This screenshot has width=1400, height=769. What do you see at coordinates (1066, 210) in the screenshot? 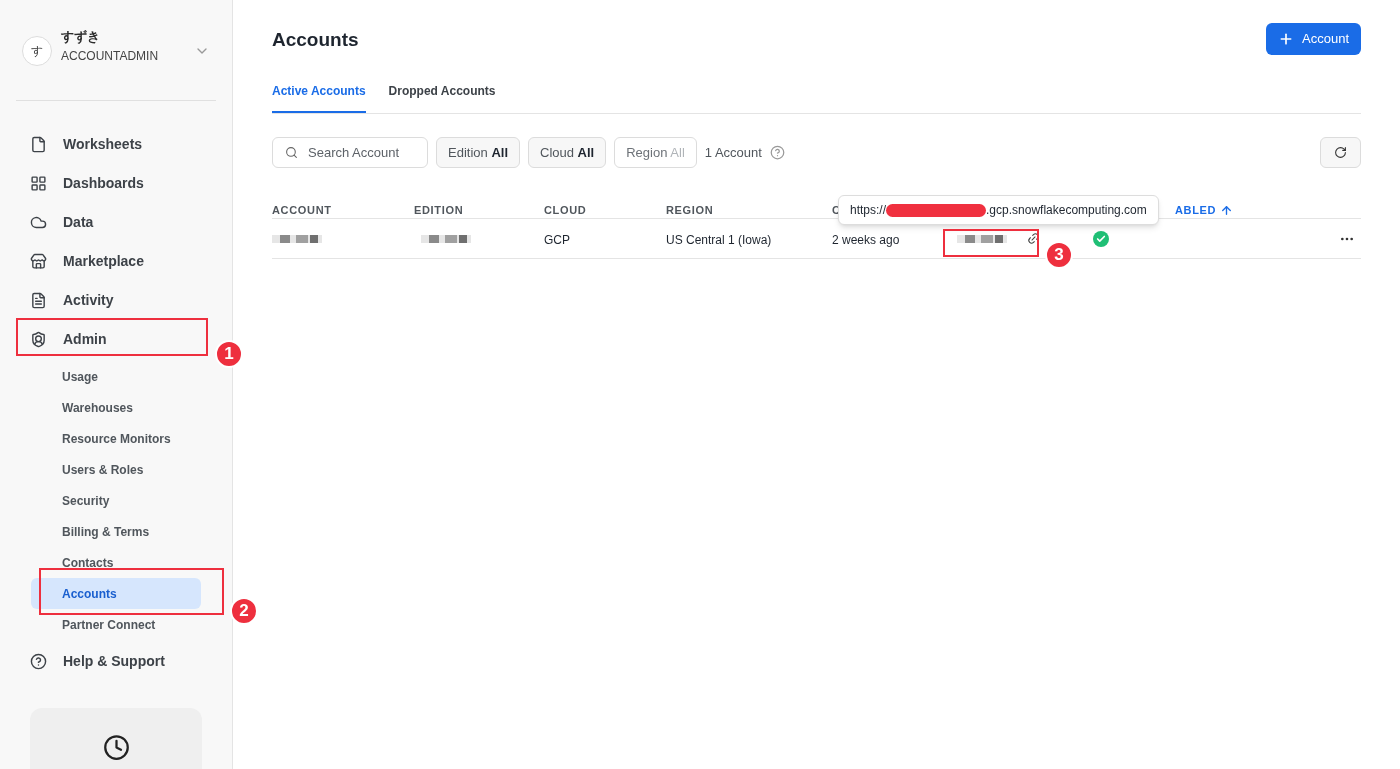
I see `url-domain: .gcp.snowflakecomputing.com` at bounding box center [1066, 210].